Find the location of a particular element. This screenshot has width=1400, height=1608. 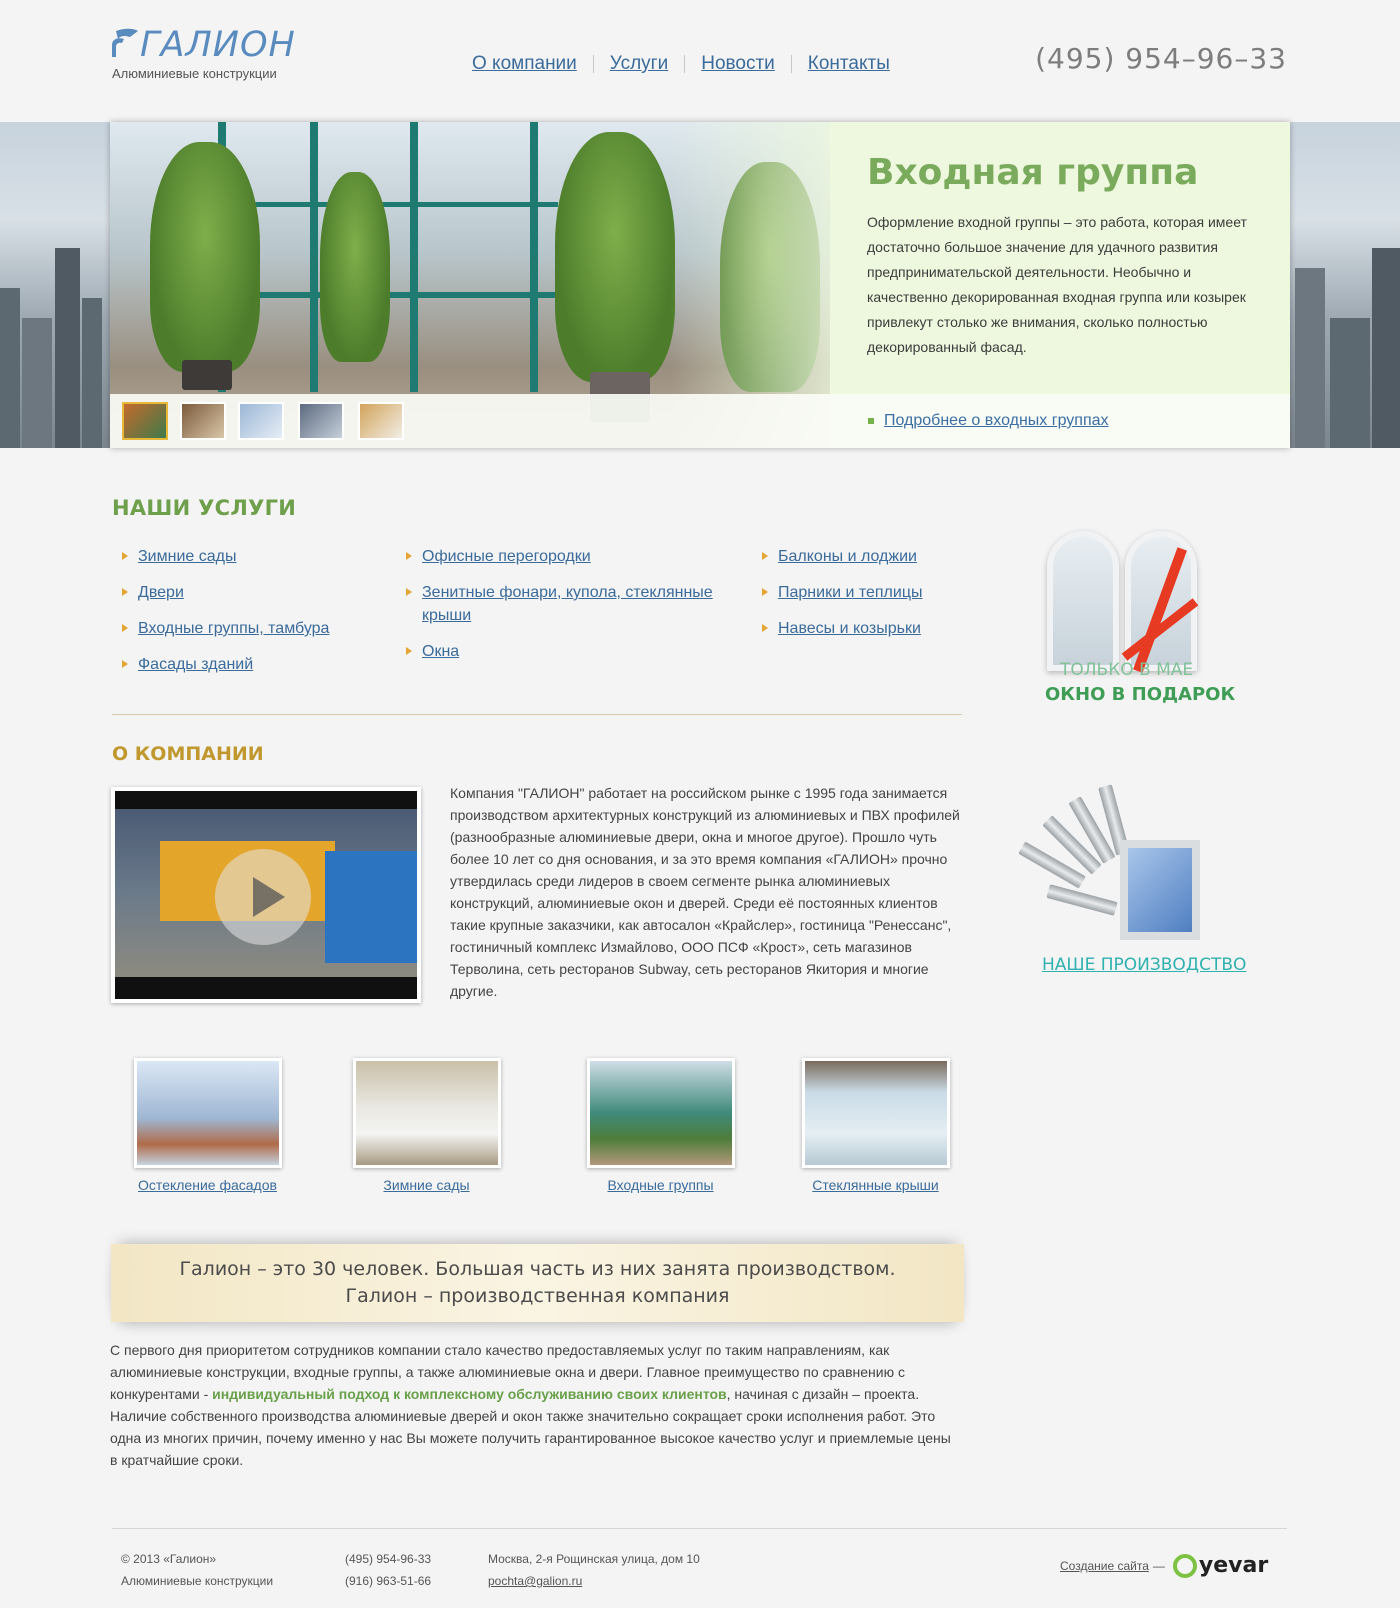

service-link: Парники и теплицы is located at coordinates (850, 592).